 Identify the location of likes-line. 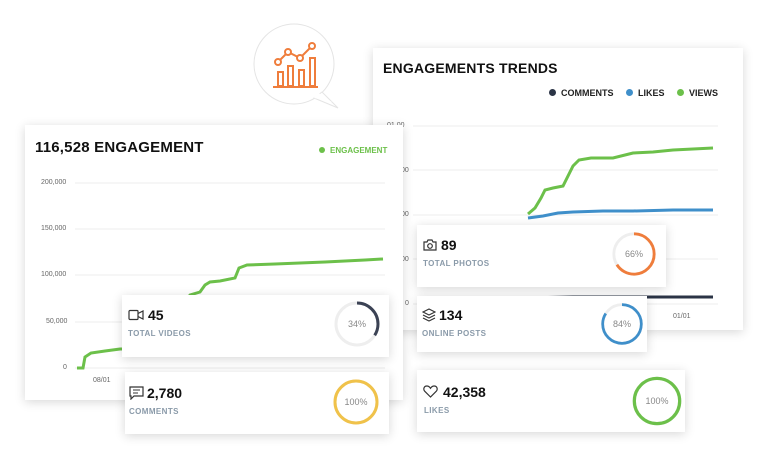
(620, 214).